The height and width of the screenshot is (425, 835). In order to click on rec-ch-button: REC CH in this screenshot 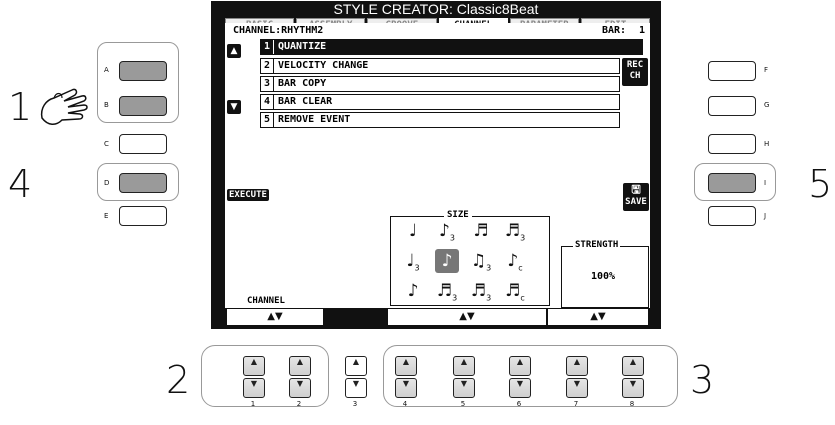, I will do `click(635, 72)`.